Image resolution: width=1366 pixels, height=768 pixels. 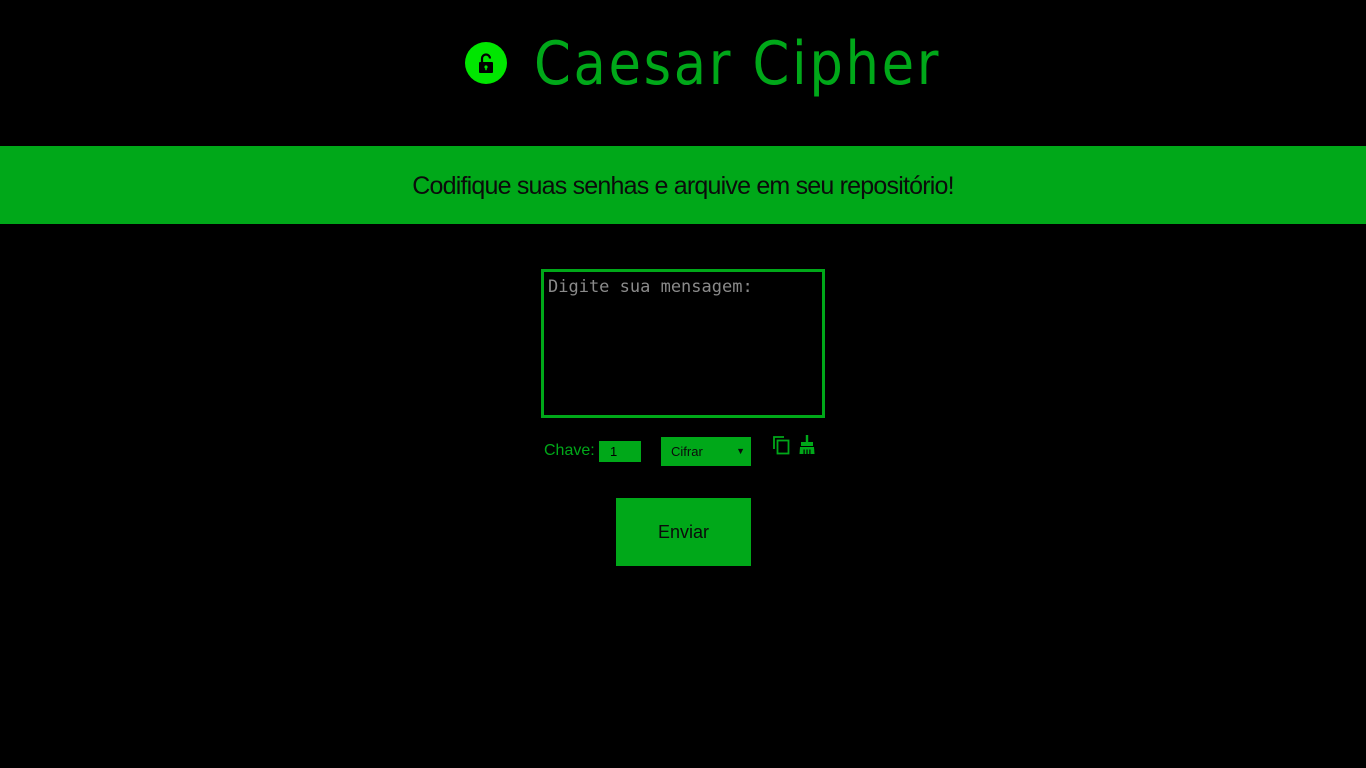 What do you see at coordinates (683, 532) in the screenshot?
I see `submit-button: Enviar` at bounding box center [683, 532].